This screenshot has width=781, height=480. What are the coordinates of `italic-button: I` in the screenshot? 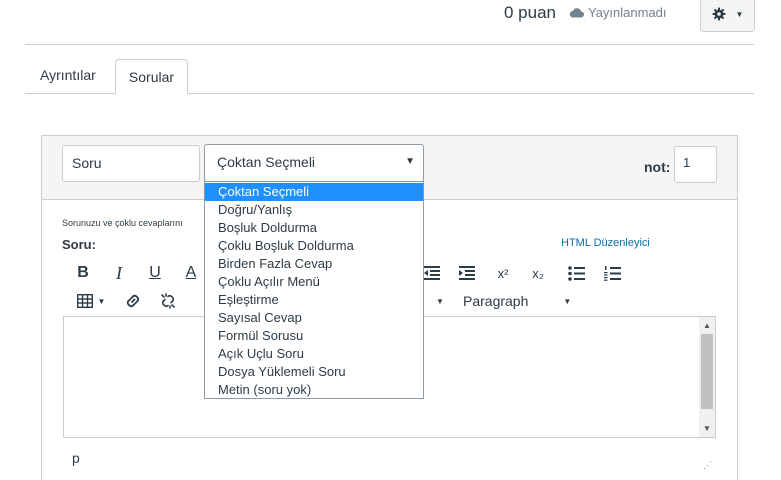 It's located at (119, 273).